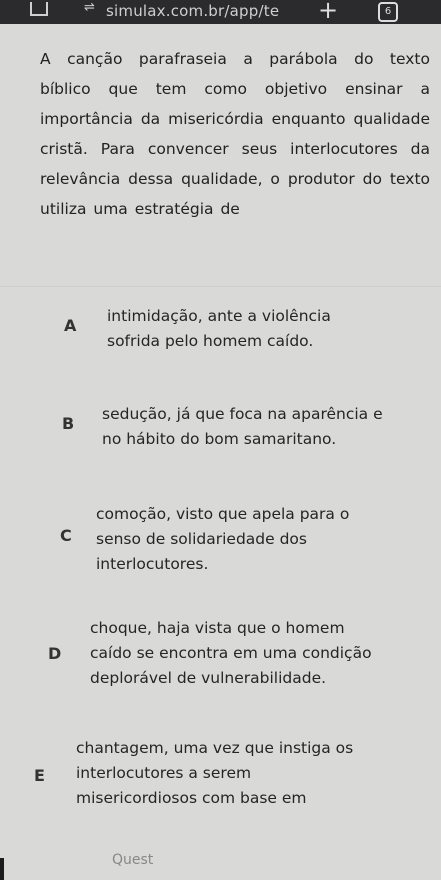 Image resolution: width=441 pixels, height=880 pixels. Describe the element at coordinates (133, 860) in the screenshot. I see `next-question-label: Quest` at that location.